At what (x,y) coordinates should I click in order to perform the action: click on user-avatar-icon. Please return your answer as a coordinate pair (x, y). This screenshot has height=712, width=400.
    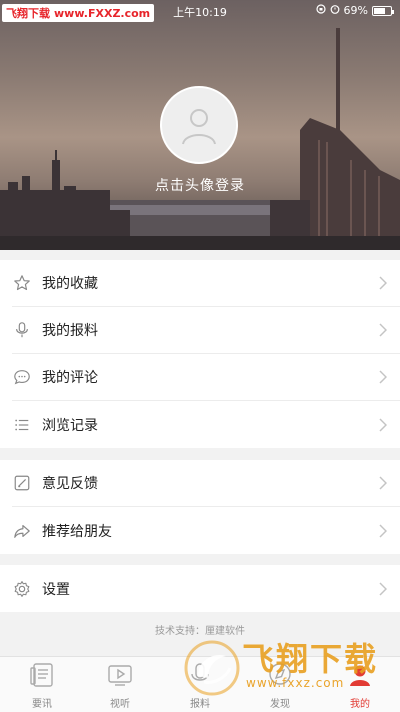
    Looking at the image, I should click on (199, 127).